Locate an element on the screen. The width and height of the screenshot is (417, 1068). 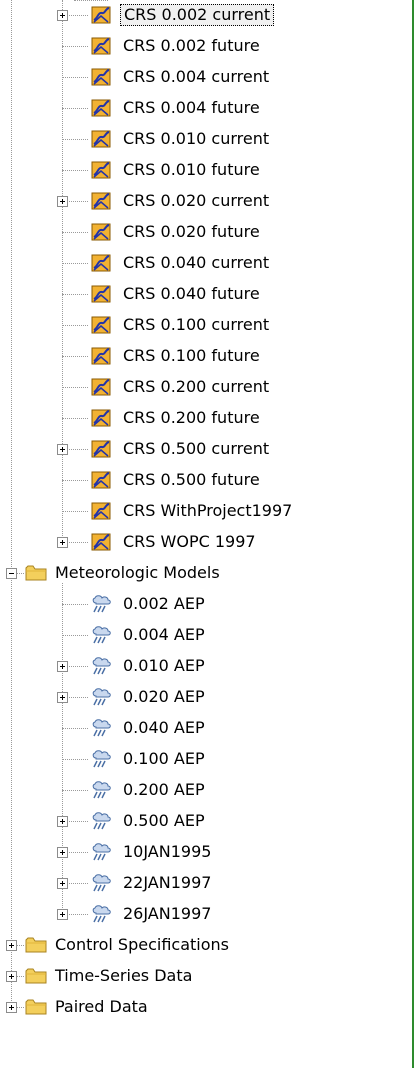
folder-control-specifications-label: Control Specifications is located at coordinates (142, 945).